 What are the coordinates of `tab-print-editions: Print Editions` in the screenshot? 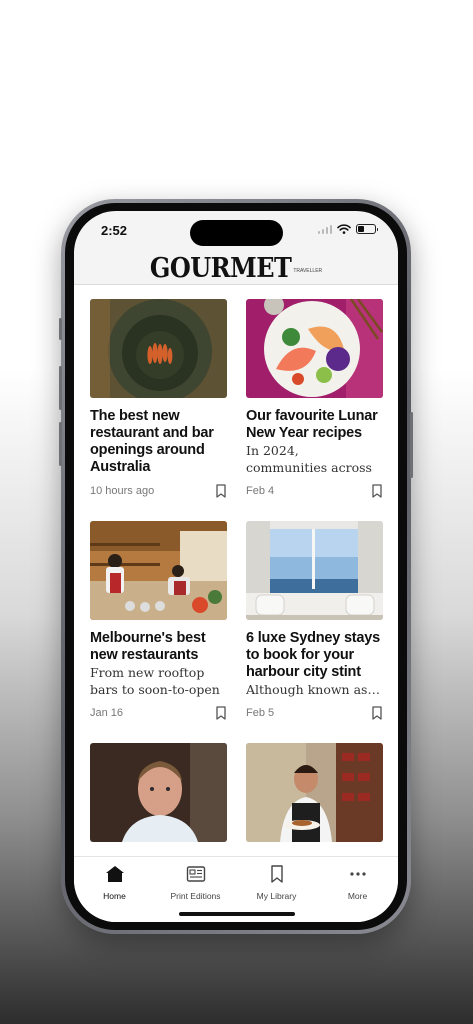 It's located at (195, 882).